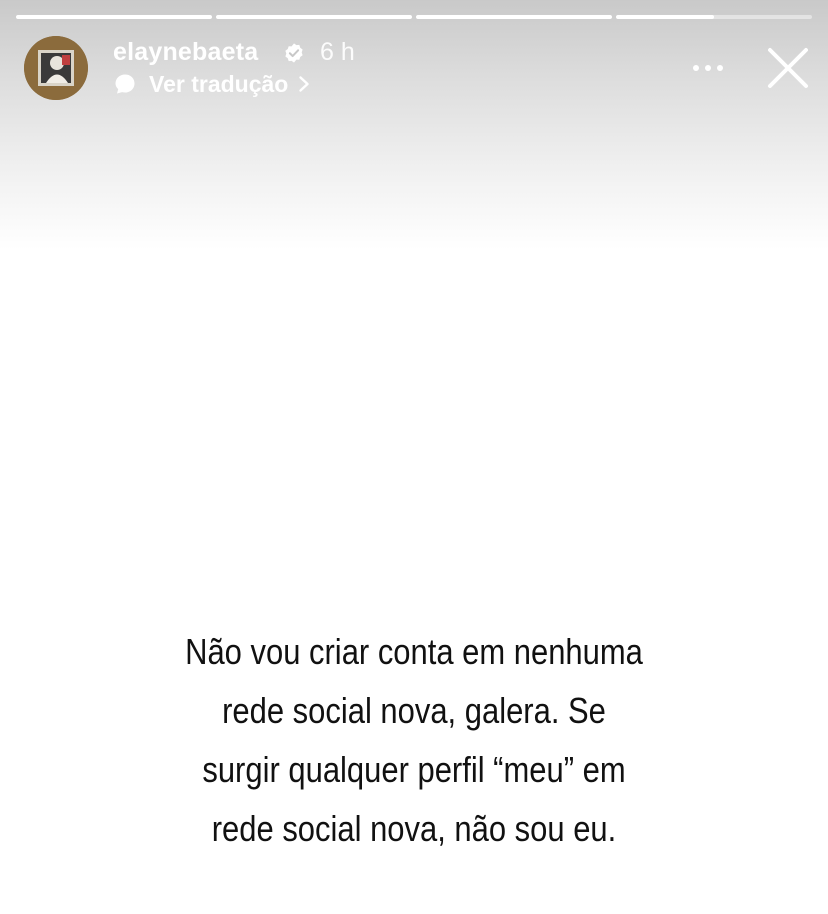 The width and height of the screenshot is (828, 914). I want to click on caption-line: surgir qualquer perfil “meu” em, so click(414, 769).